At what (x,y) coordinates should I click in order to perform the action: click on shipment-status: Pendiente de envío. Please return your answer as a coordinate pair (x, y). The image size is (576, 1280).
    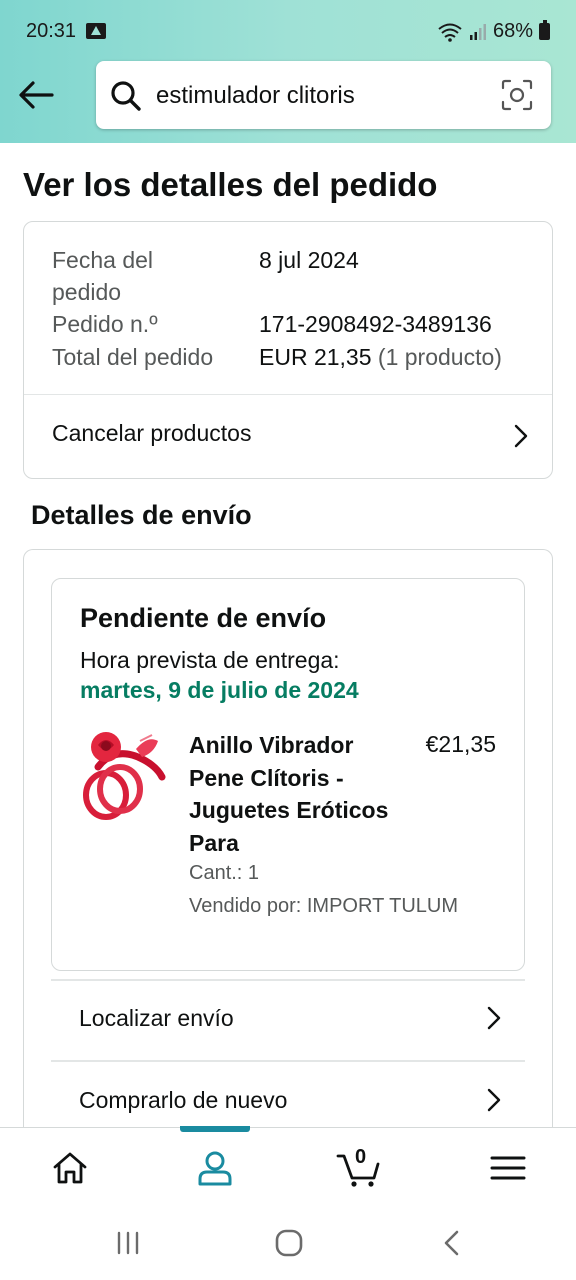
    Looking at the image, I should click on (203, 618).